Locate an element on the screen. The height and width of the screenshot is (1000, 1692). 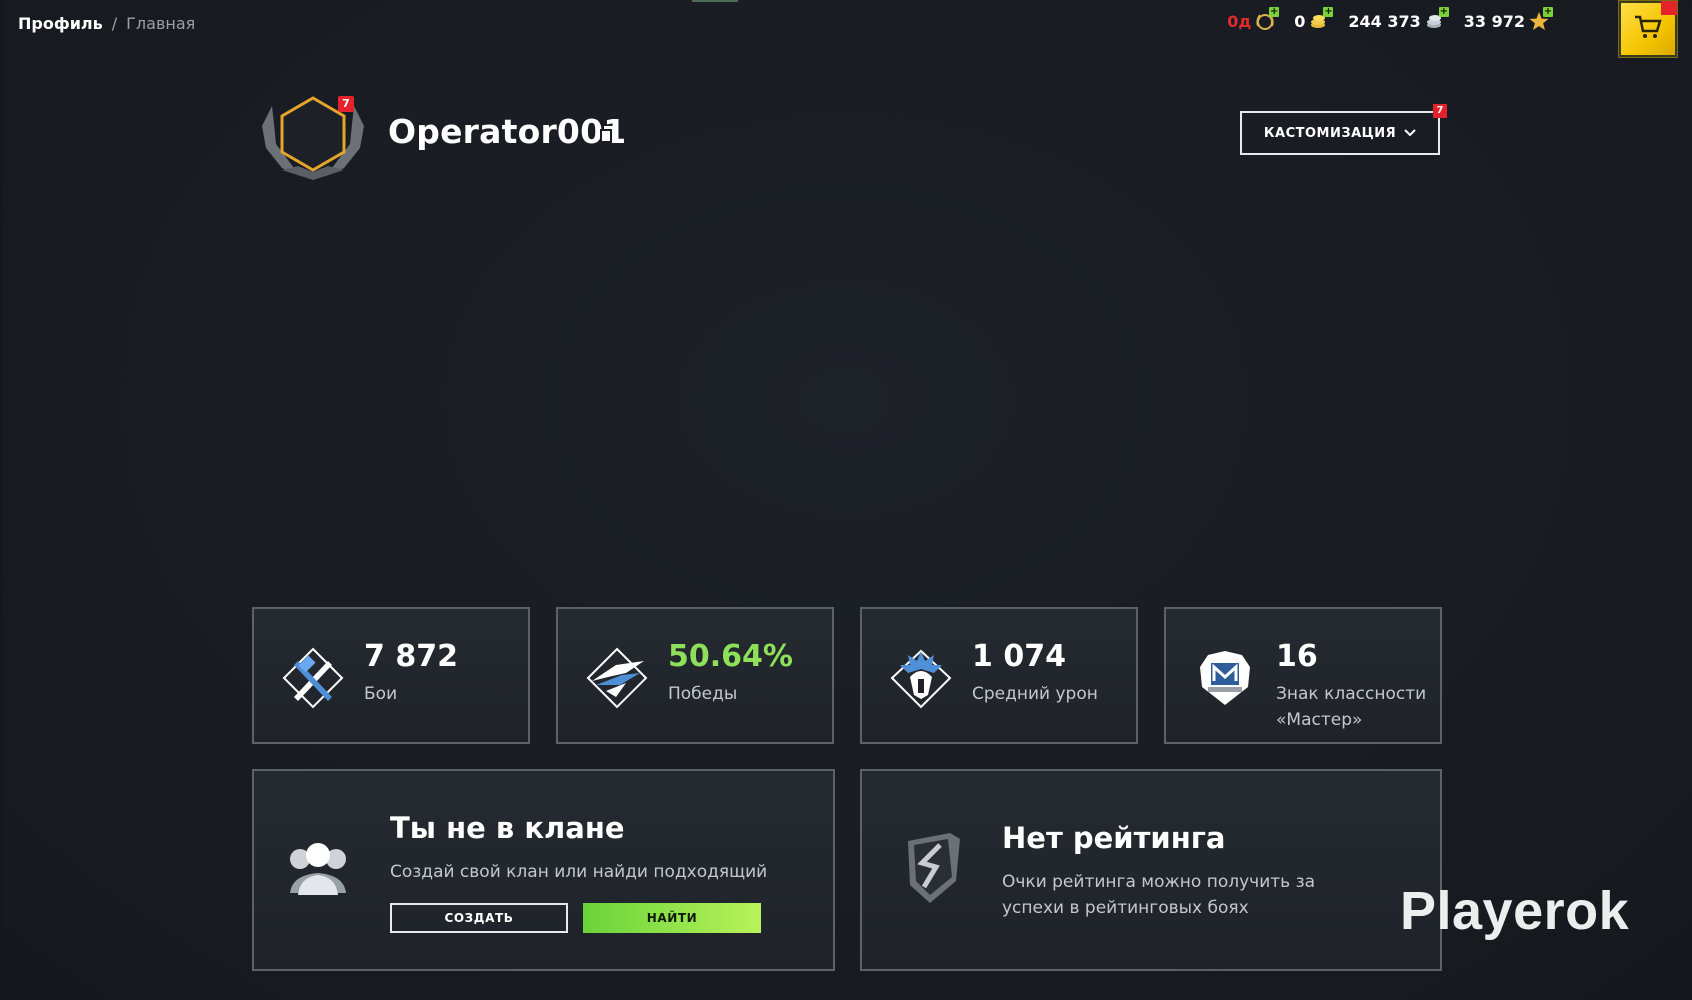
shop-button is located at coordinates (1648, 29).